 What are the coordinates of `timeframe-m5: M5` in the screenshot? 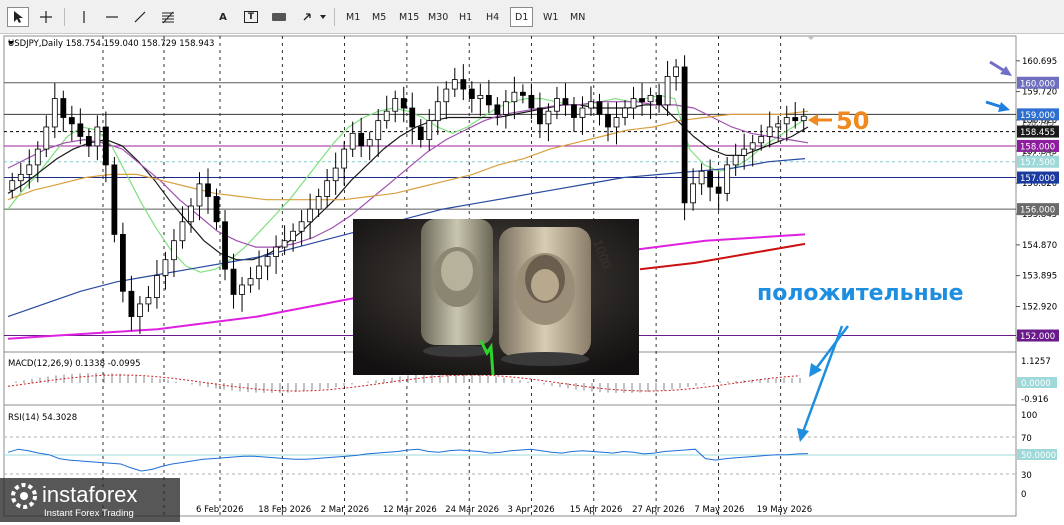 It's located at (379, 17).